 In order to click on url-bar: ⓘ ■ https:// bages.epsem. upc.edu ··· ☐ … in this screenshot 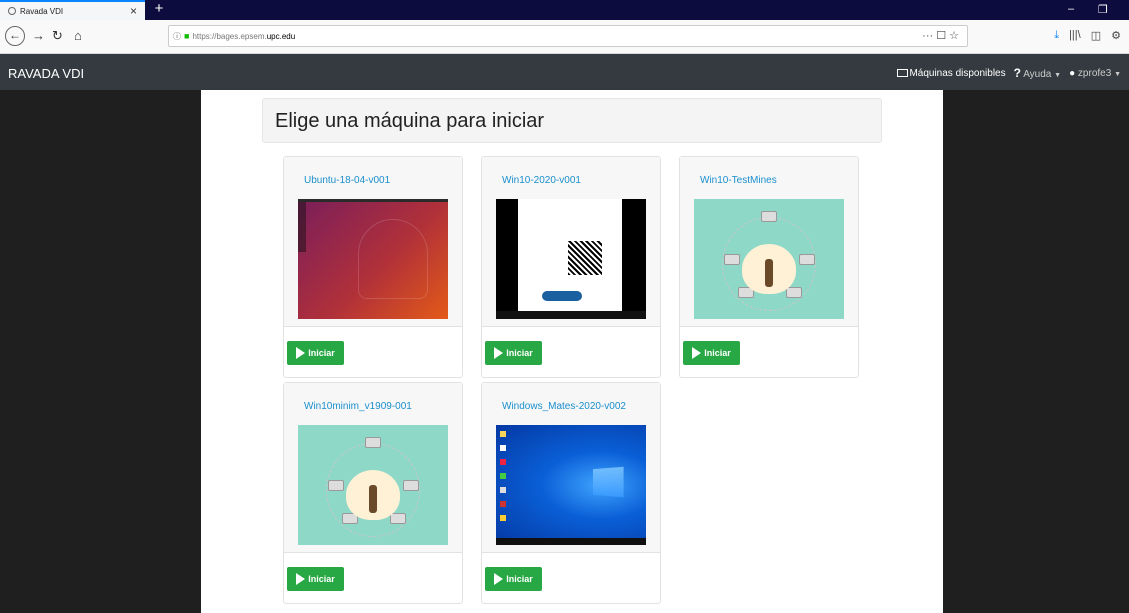, I will do `click(568, 36)`.